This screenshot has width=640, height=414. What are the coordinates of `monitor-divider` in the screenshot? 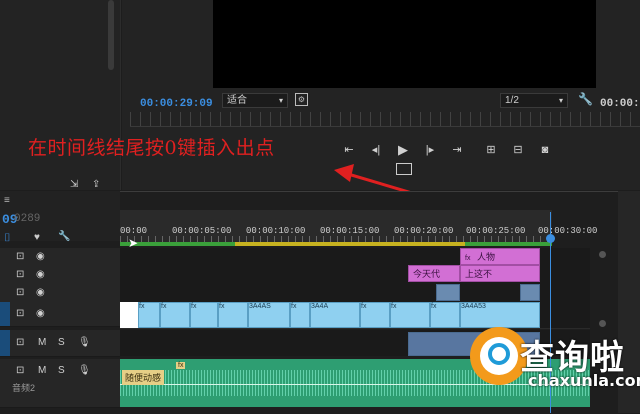 It's located at (385, 126).